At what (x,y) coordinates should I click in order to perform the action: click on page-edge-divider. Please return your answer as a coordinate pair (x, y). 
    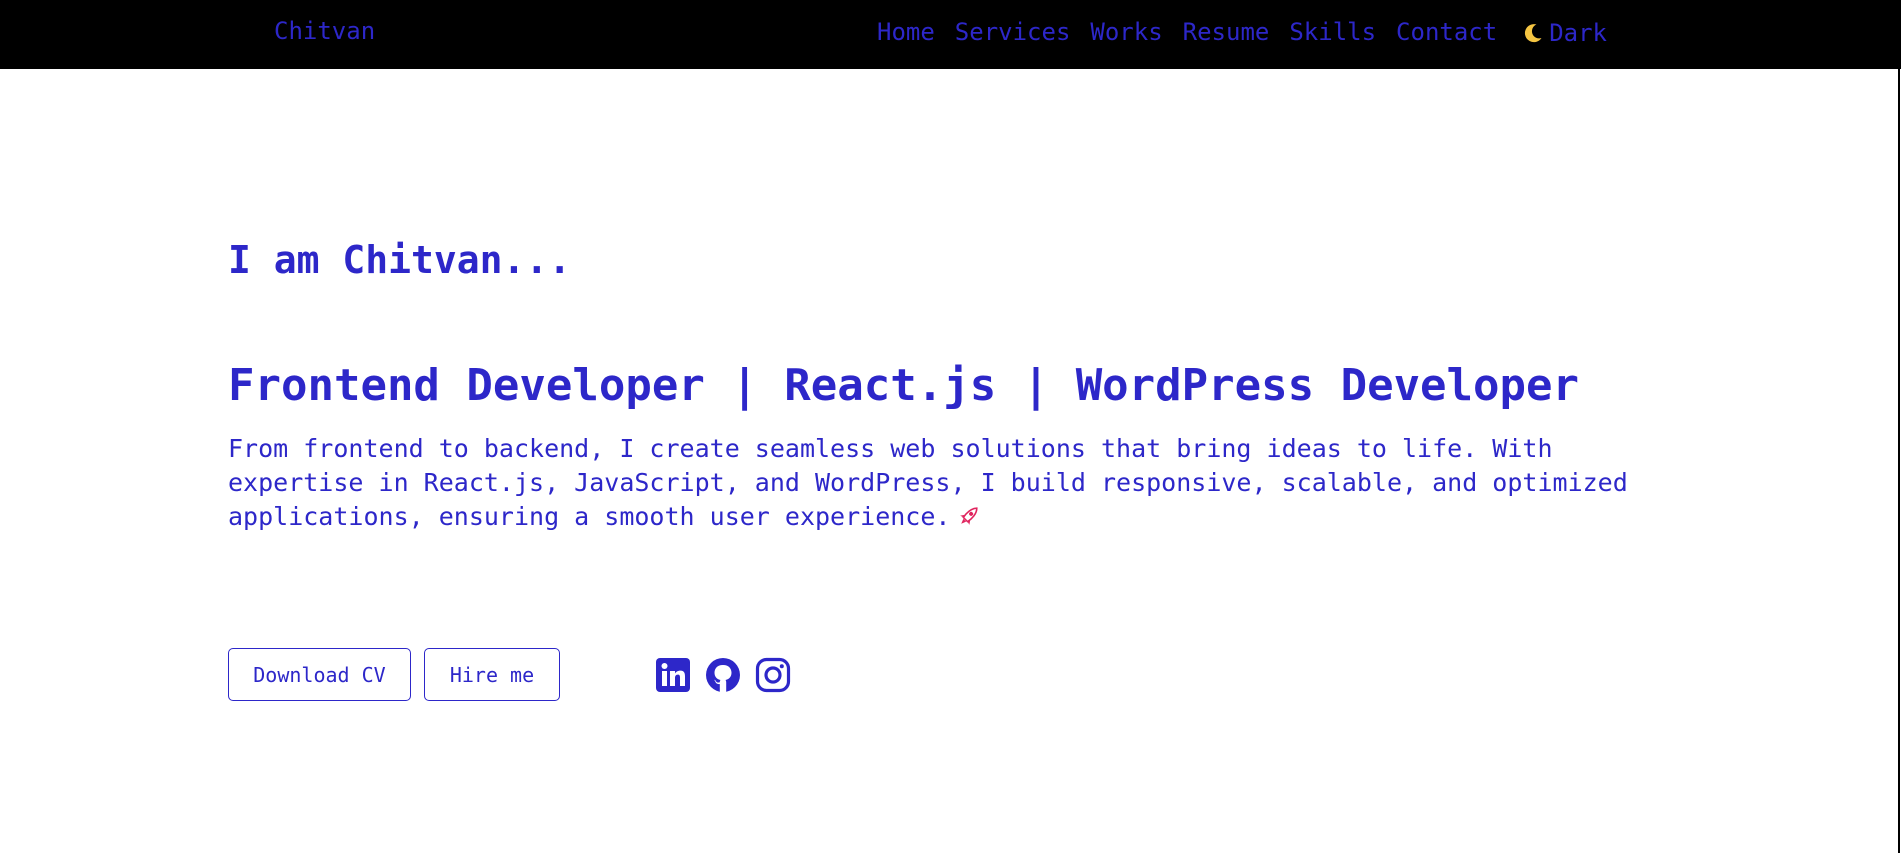
    Looking at the image, I should click on (1899, 461).